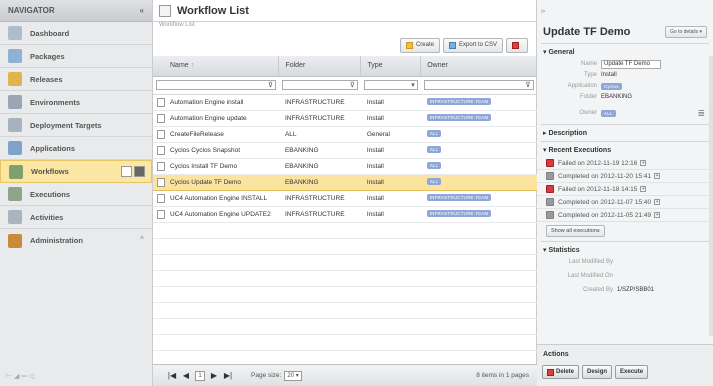 The image size is (713, 386). What do you see at coordinates (76, 148) in the screenshot?
I see `sidebar-item-applications: Applications` at bounding box center [76, 148].